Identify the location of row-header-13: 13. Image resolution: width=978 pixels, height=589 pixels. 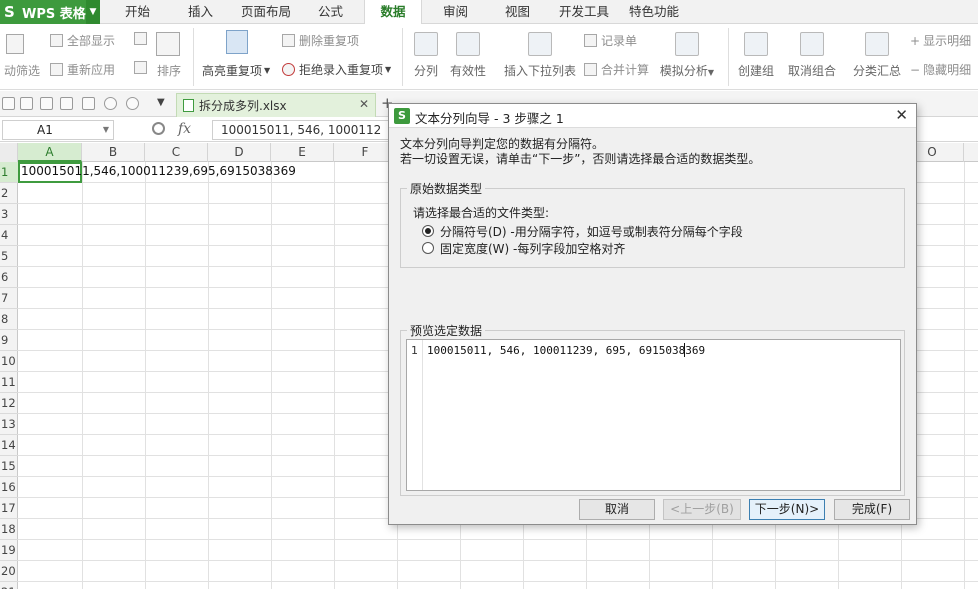
(9, 424).